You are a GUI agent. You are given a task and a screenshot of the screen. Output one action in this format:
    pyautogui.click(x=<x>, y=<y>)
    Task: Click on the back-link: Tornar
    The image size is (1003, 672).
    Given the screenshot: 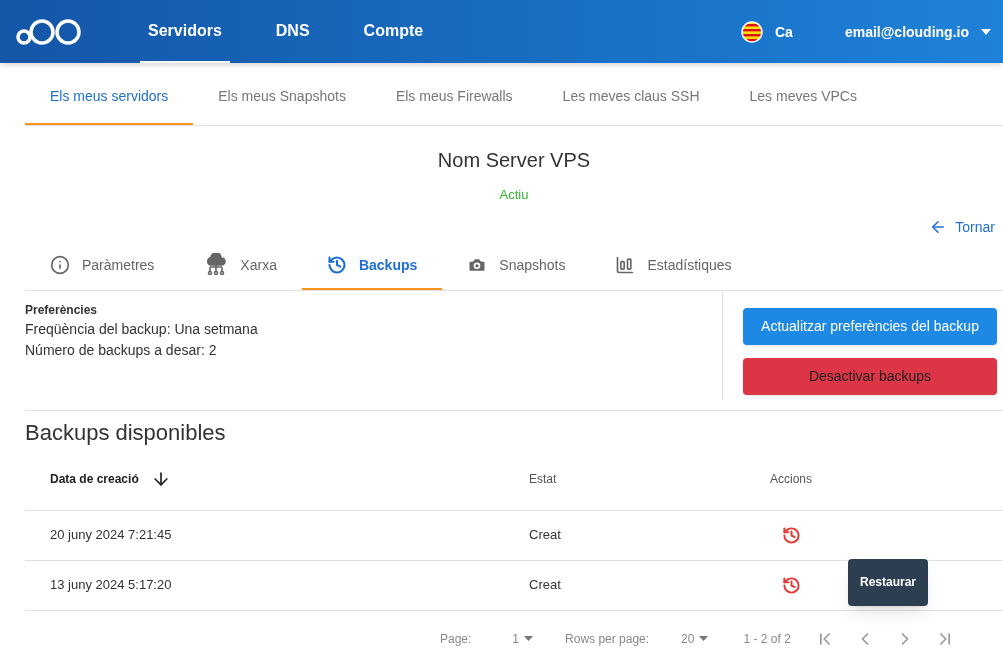 What is the action you would take?
    pyautogui.click(x=962, y=226)
    